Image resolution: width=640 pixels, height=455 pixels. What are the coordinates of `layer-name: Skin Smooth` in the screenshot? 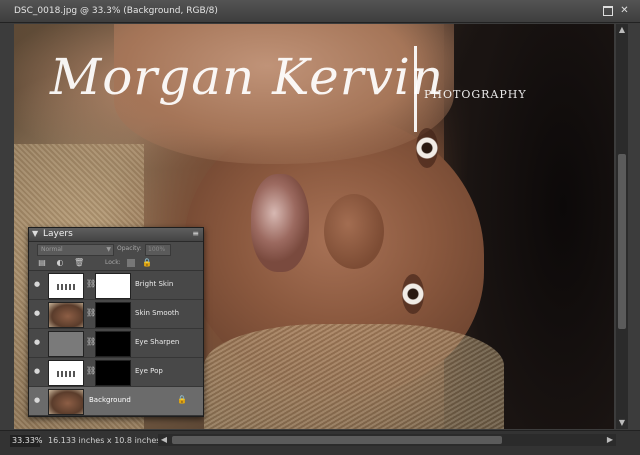 It's located at (157, 313).